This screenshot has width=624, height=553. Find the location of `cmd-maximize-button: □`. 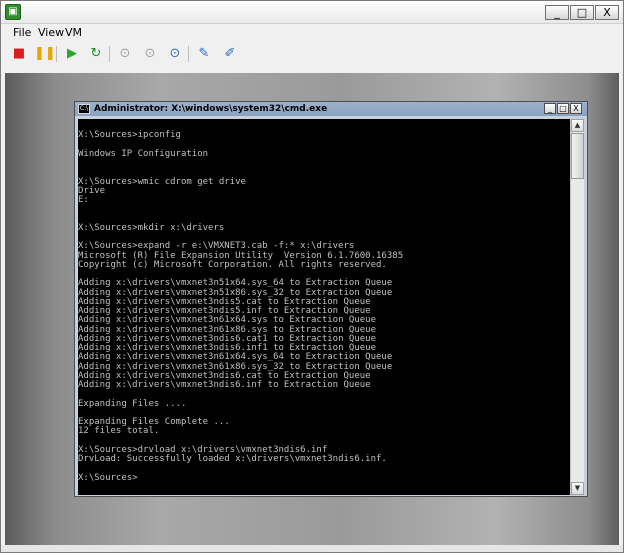

cmd-maximize-button: □ is located at coordinates (563, 108).